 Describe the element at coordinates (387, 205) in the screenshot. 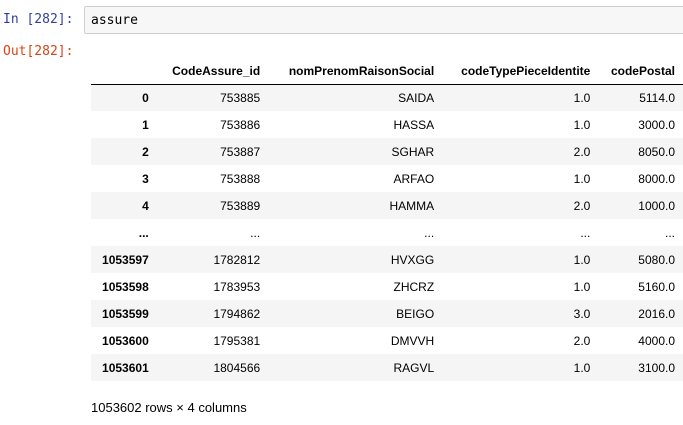

I see `table-row: 4 753889 HAMMA 2.0 1000.0` at that location.